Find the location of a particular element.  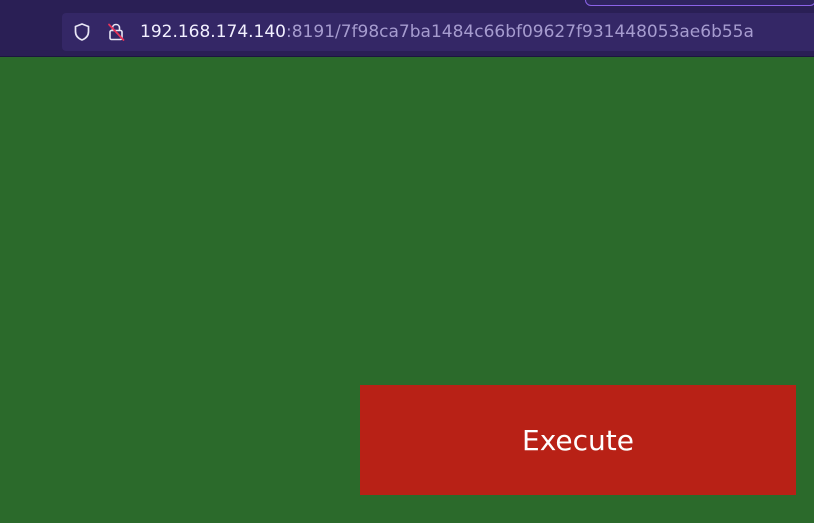

shield-icon is located at coordinates (82, 32).